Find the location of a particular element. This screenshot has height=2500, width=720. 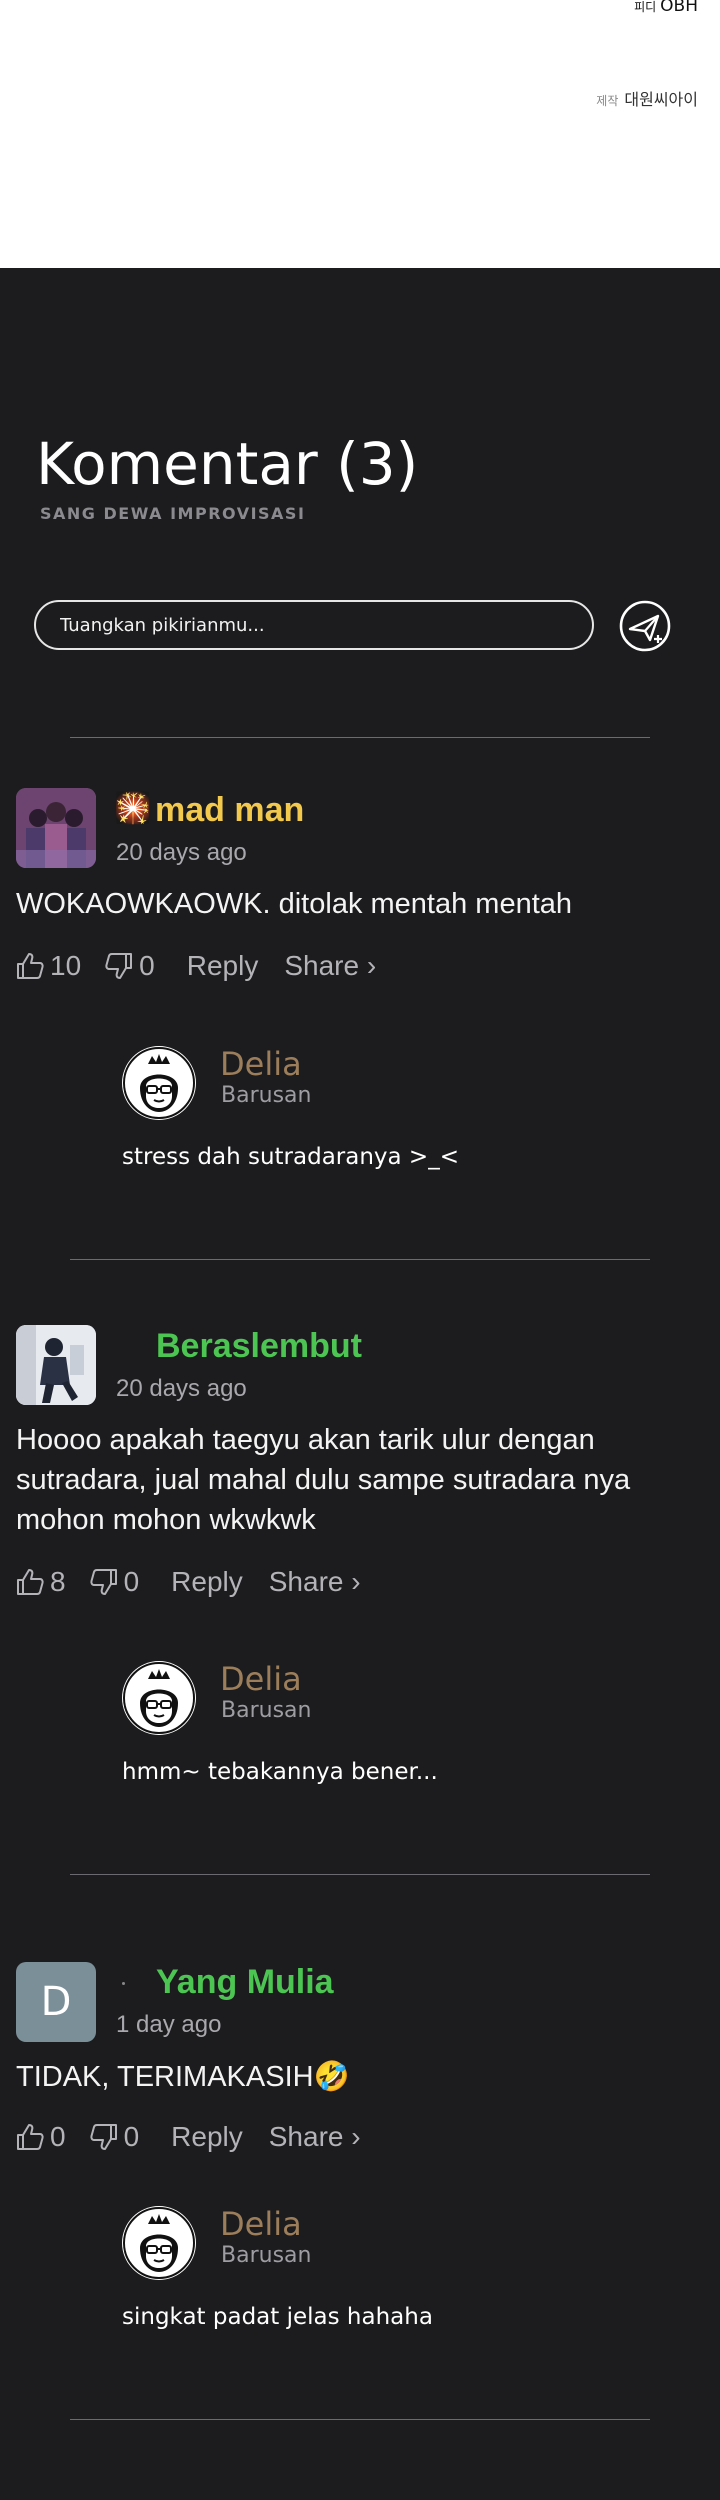

send-plane-icon is located at coordinates (645, 626).